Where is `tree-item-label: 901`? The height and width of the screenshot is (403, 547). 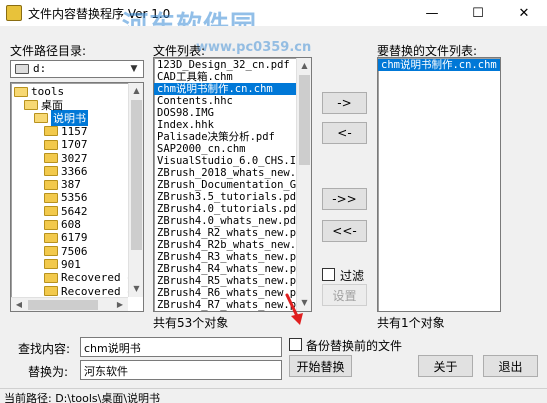 tree-item-label: 901 is located at coordinates (71, 264).